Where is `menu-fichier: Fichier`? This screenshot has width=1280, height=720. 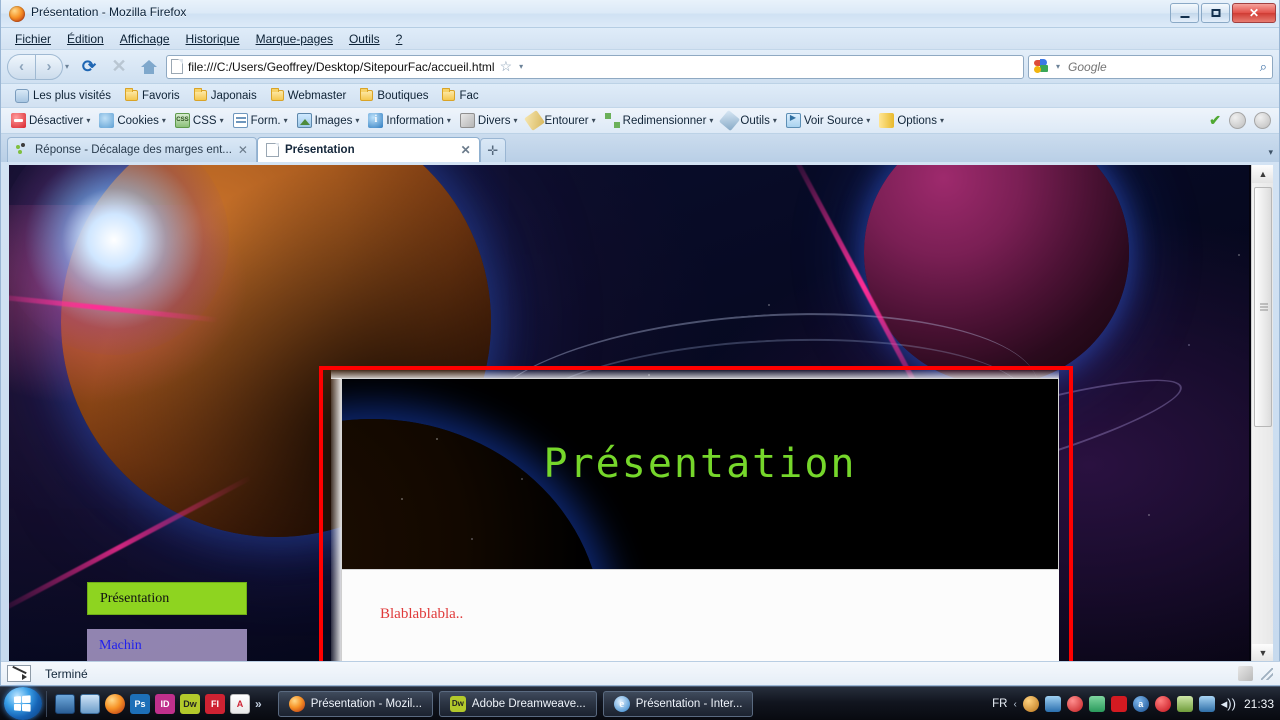 menu-fichier: Fichier is located at coordinates (33, 39).